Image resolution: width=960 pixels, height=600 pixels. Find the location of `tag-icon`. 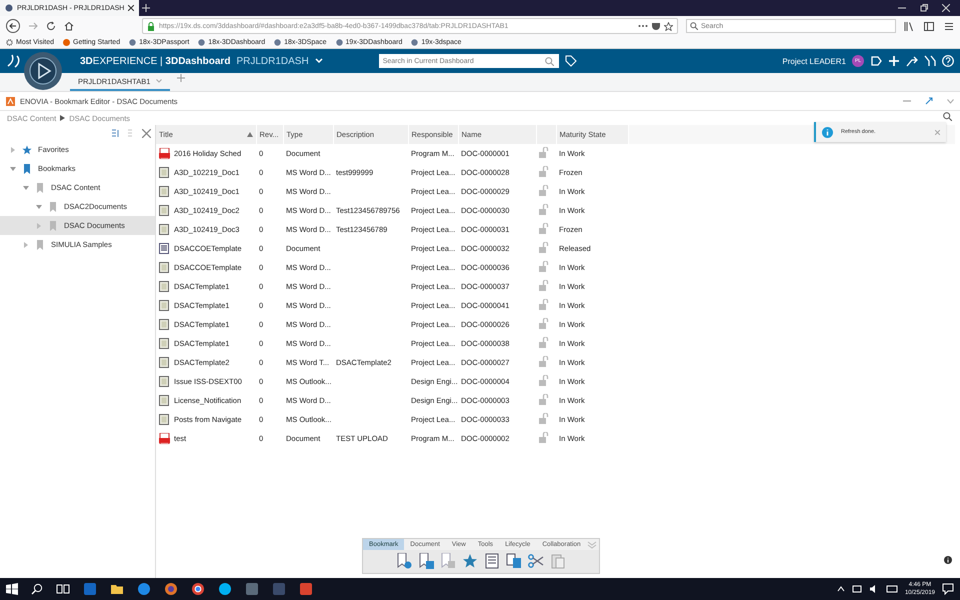

tag-icon is located at coordinates (570, 61).